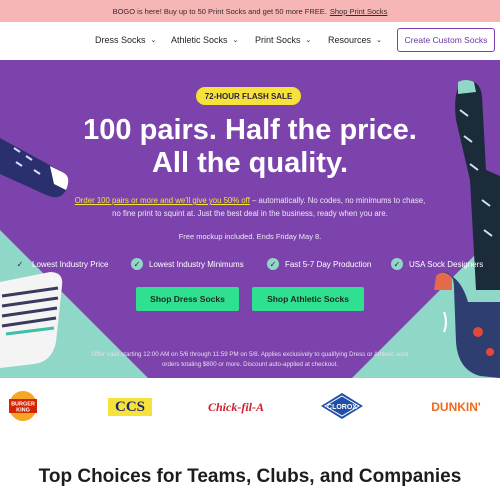 Image resolution: width=500 pixels, height=500 pixels. I want to click on nav-label: Print Socks, so click(278, 40).